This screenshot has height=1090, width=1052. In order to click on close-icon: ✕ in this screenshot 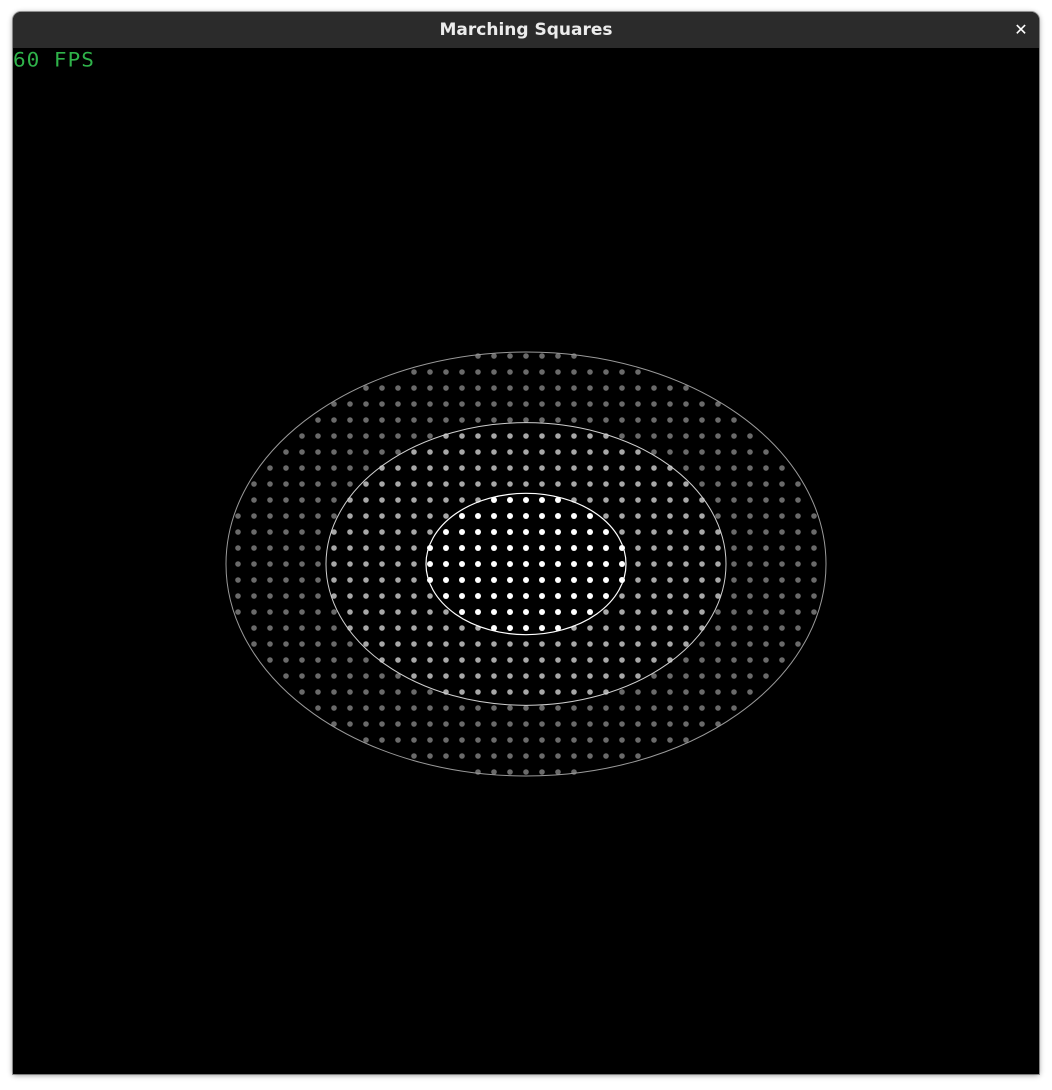, I will do `click(1021, 30)`.